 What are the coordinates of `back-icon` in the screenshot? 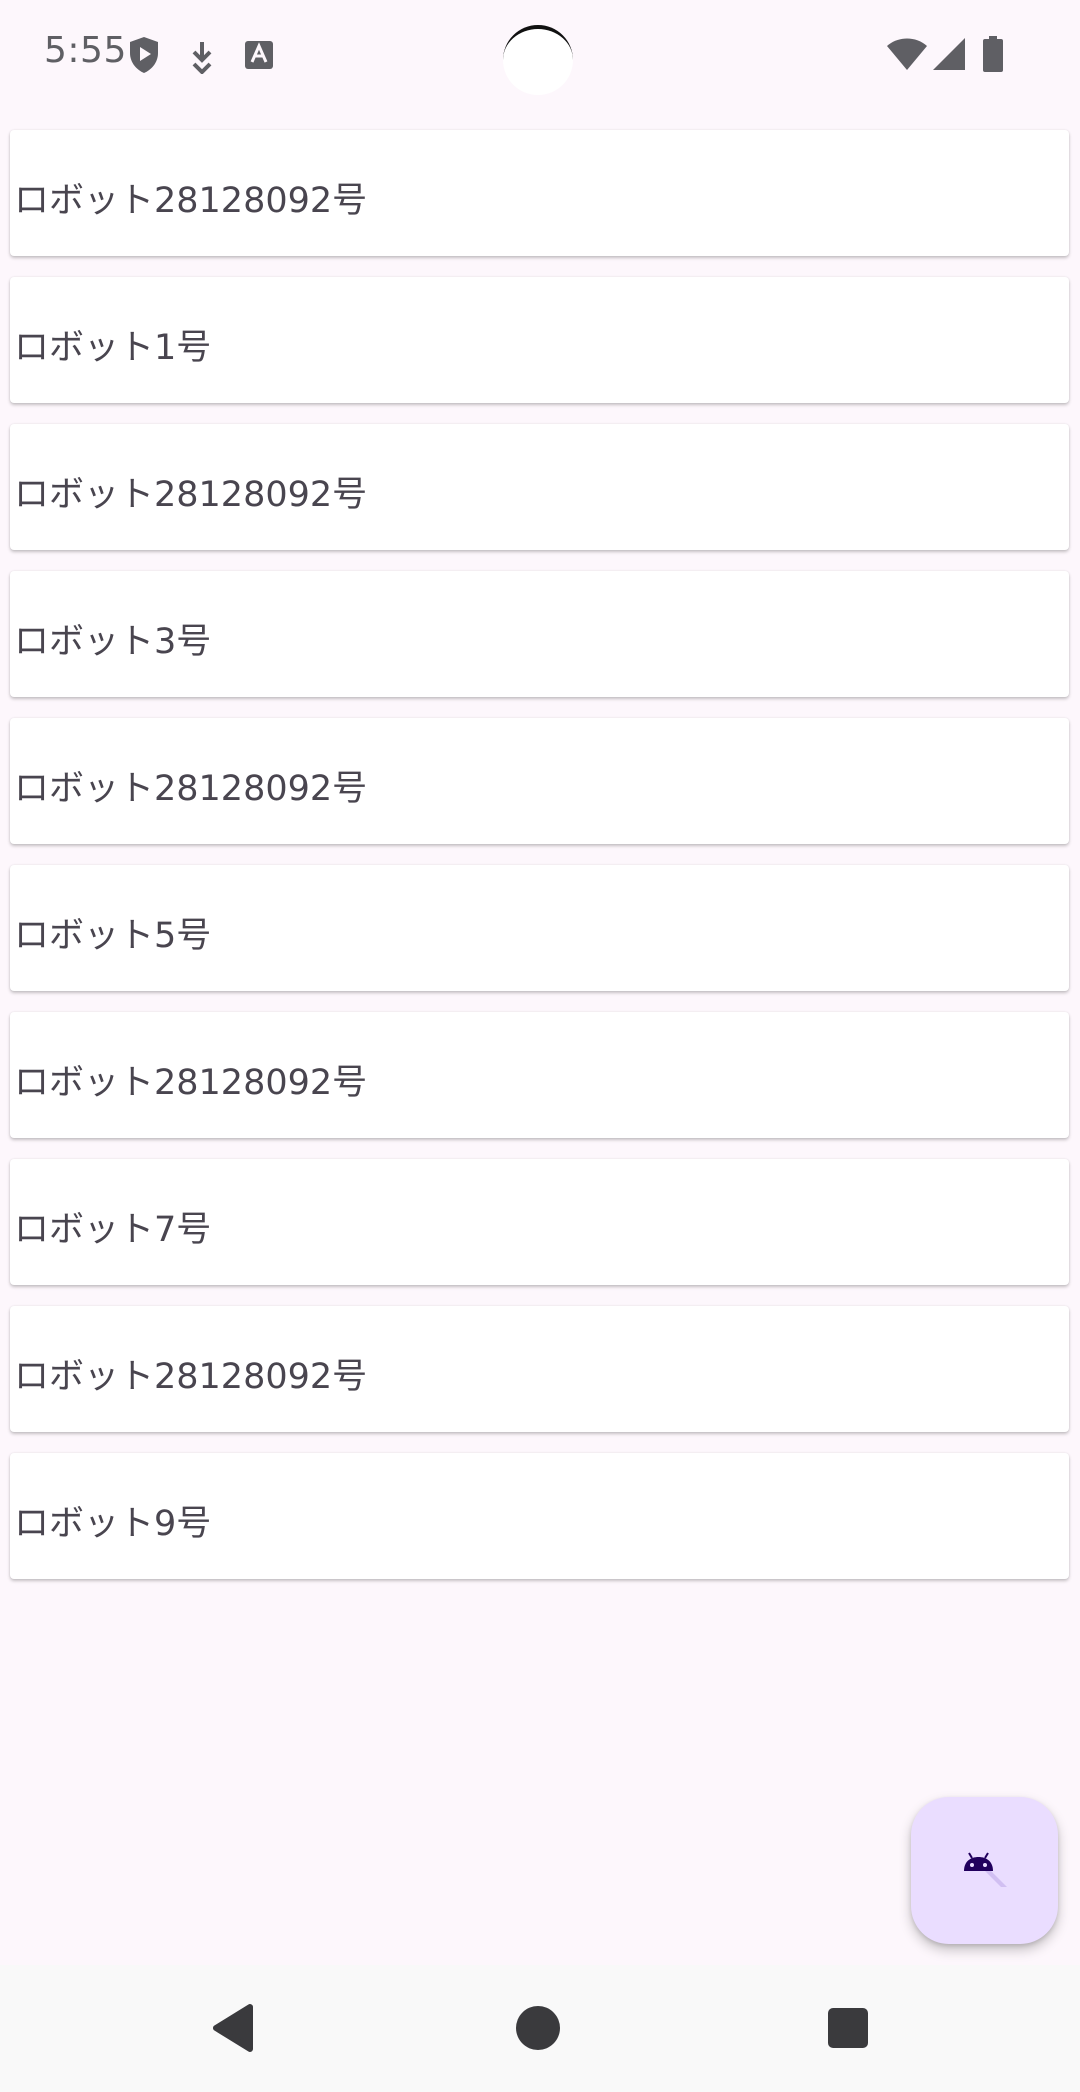 It's located at (233, 2028).